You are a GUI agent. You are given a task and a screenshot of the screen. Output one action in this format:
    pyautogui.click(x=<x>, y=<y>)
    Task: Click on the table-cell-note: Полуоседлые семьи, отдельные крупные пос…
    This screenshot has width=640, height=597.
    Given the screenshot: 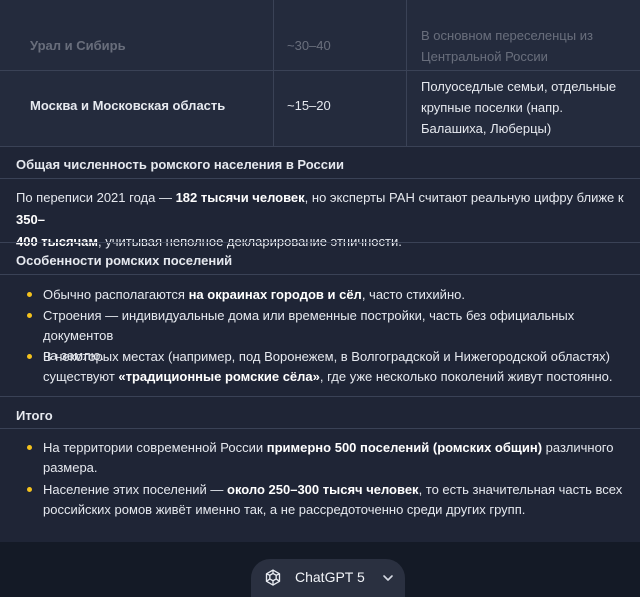 What is the action you would take?
    pyautogui.click(x=519, y=107)
    